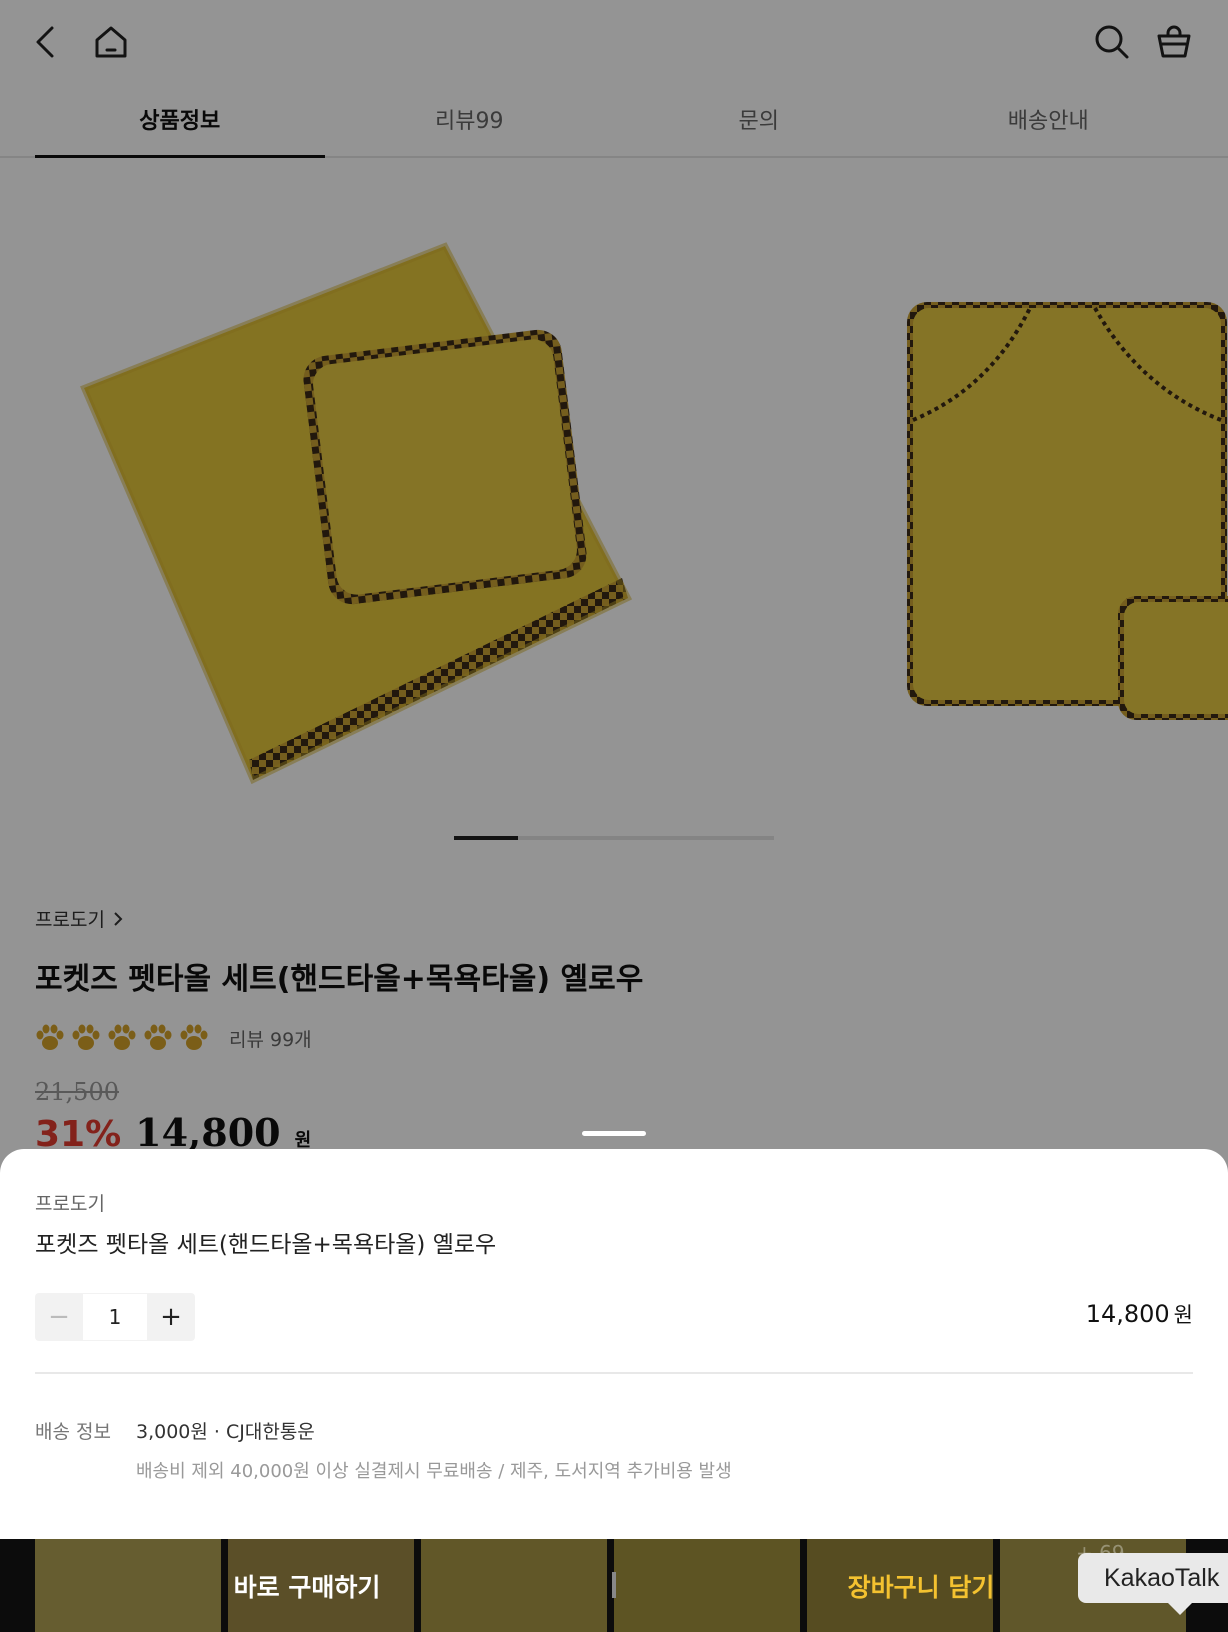 This screenshot has width=1228, height=1632. What do you see at coordinates (614, 1373) in the screenshot?
I see `sheet-divider` at bounding box center [614, 1373].